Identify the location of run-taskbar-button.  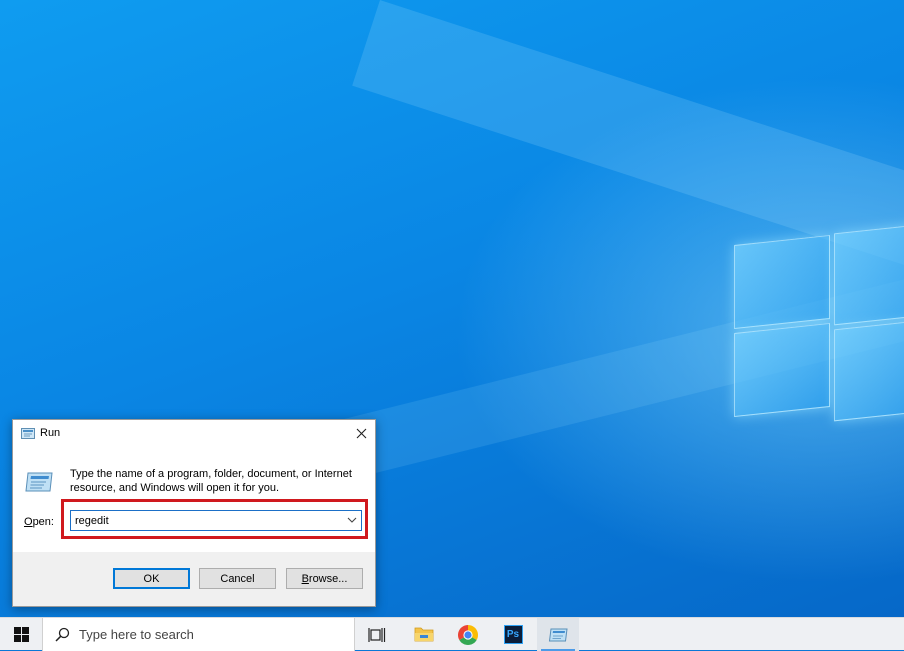
(558, 634).